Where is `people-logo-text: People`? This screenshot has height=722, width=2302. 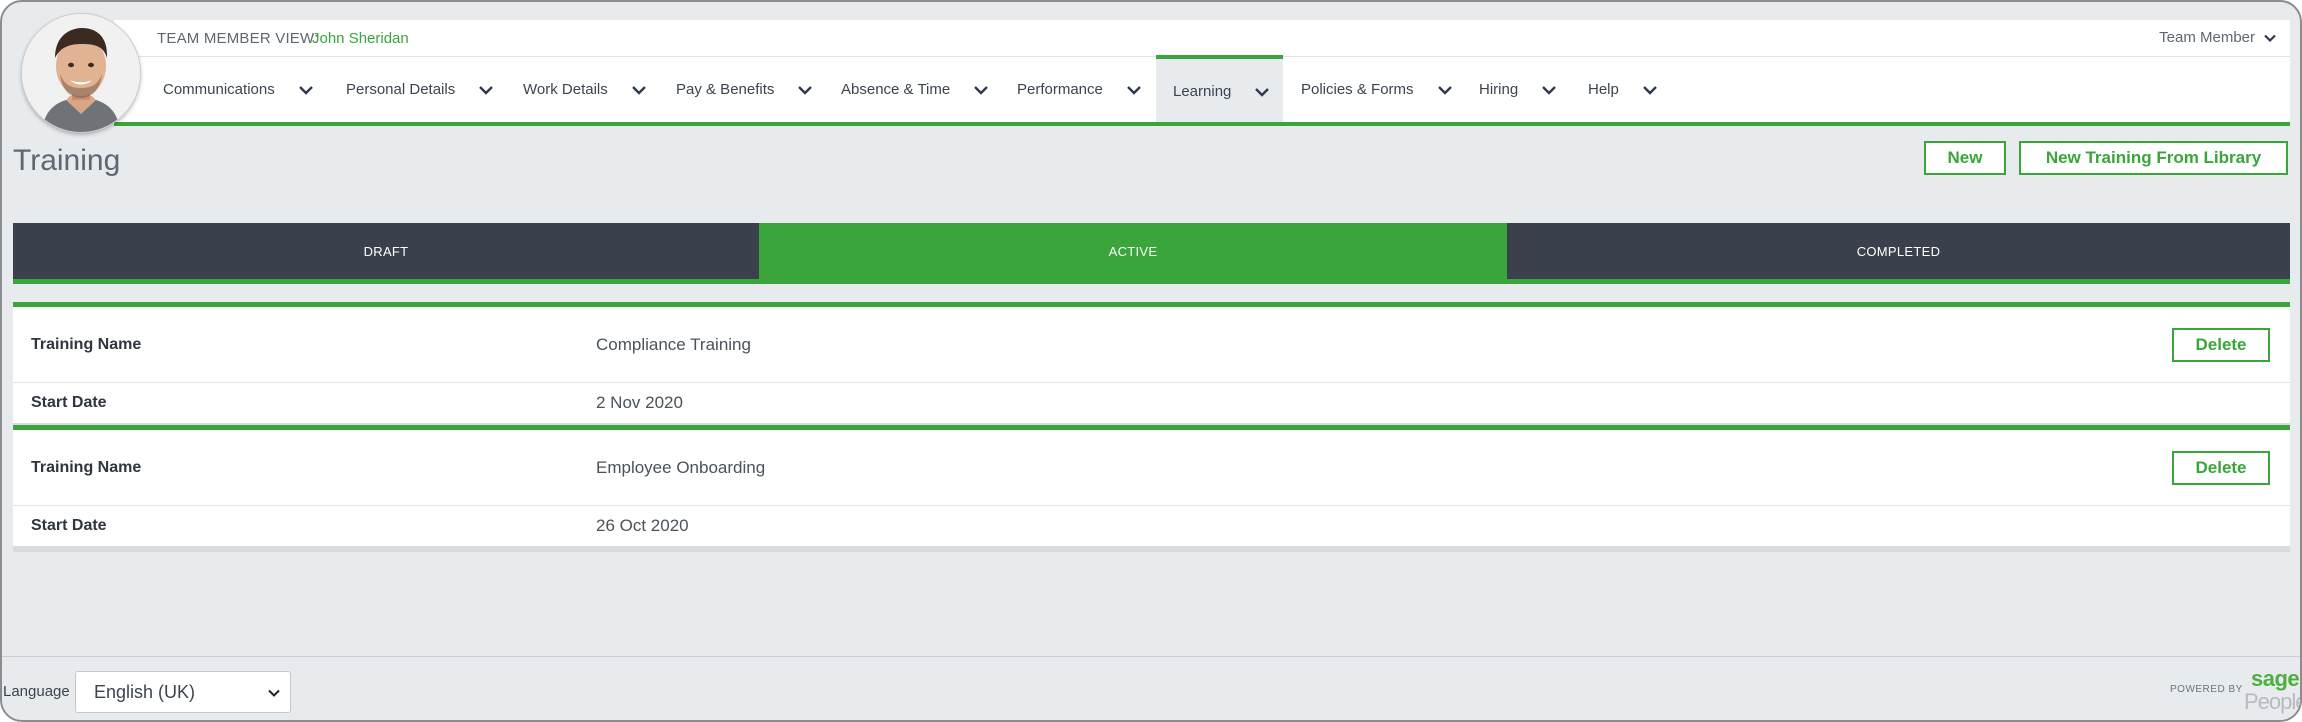 people-logo-text: People is located at coordinates (2273, 701).